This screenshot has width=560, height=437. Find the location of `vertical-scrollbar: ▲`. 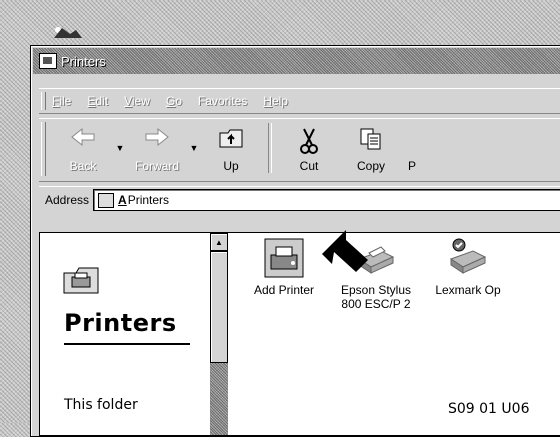

vertical-scrollbar: ▲ is located at coordinates (219, 334).